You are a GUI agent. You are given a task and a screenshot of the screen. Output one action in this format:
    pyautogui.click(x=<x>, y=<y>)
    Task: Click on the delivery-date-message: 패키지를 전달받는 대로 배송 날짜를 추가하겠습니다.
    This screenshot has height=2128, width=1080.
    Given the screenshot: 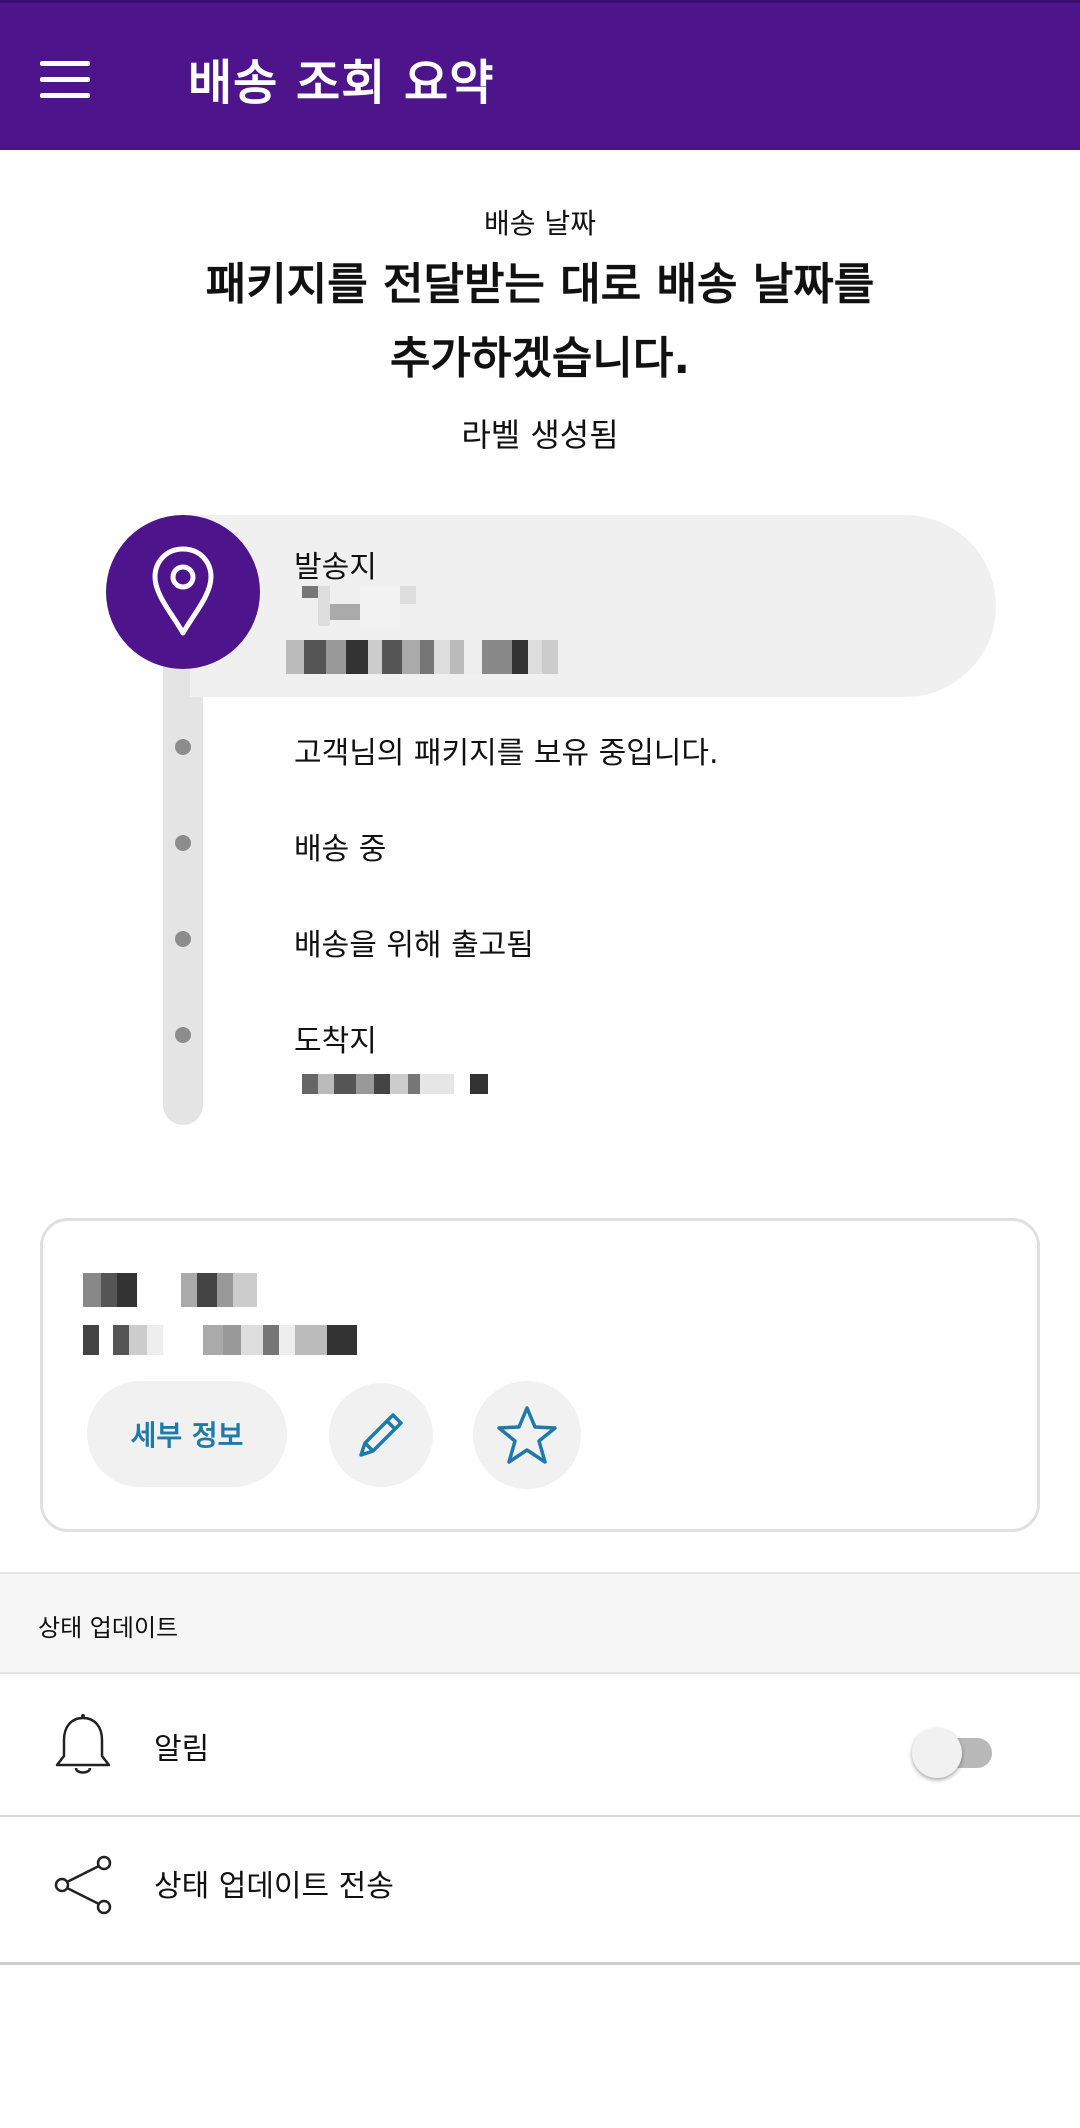 What is the action you would take?
    pyautogui.click(x=540, y=322)
    